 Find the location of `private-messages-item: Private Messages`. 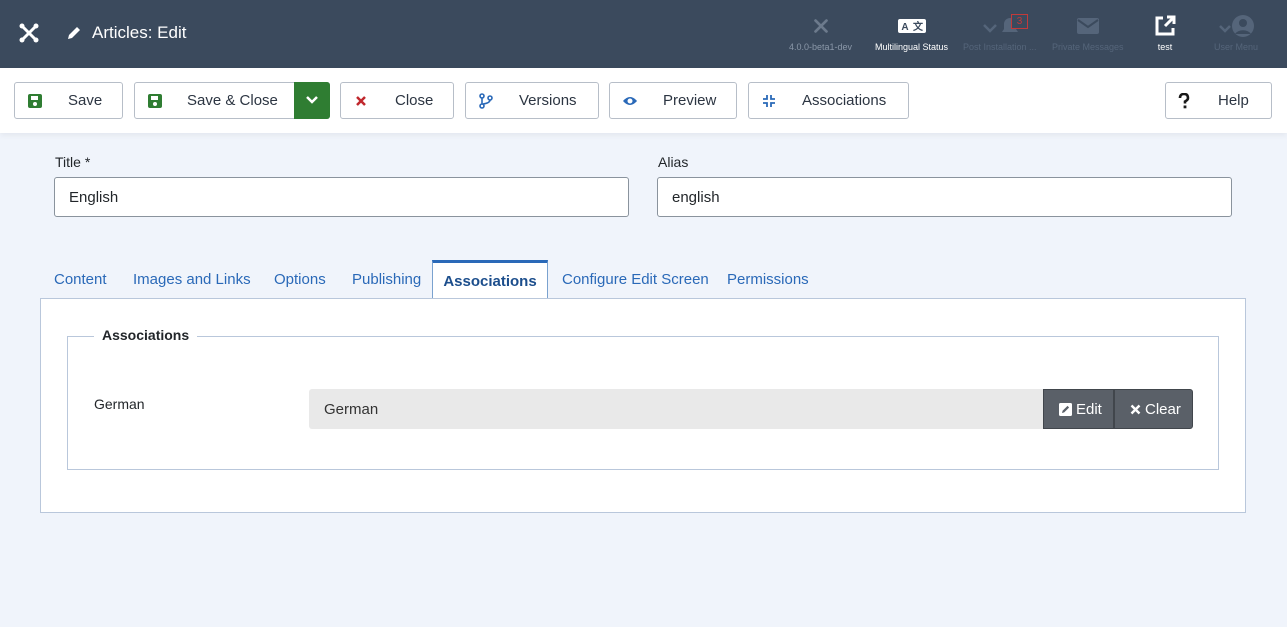

private-messages-item: Private Messages is located at coordinates (1088, 37).